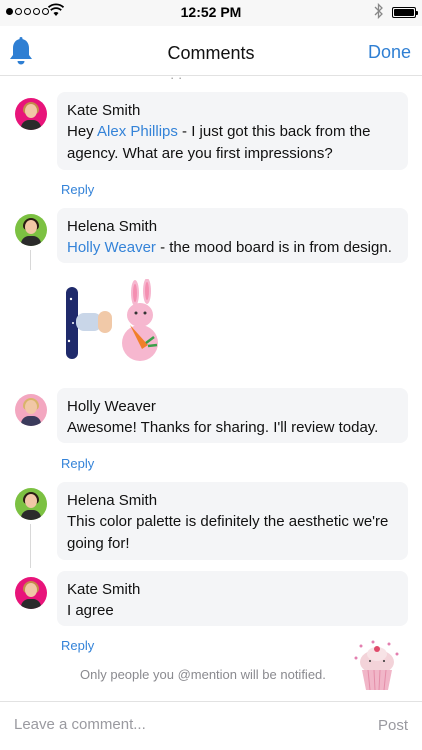 This screenshot has height=750, width=422. What do you see at coordinates (376, 665) in the screenshot?
I see `cupcake-sticker` at bounding box center [376, 665].